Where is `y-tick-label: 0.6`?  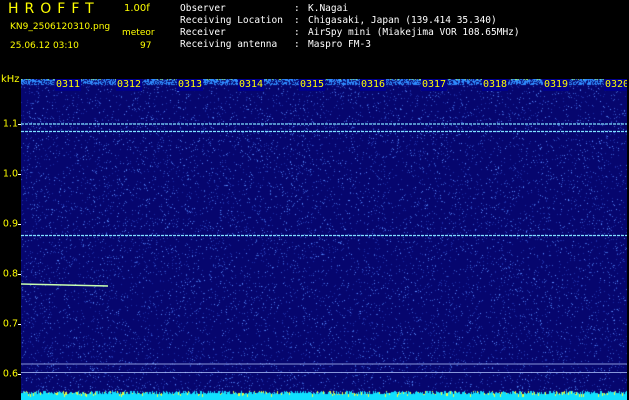
y-tick-label: 0.6 is located at coordinates (10, 374).